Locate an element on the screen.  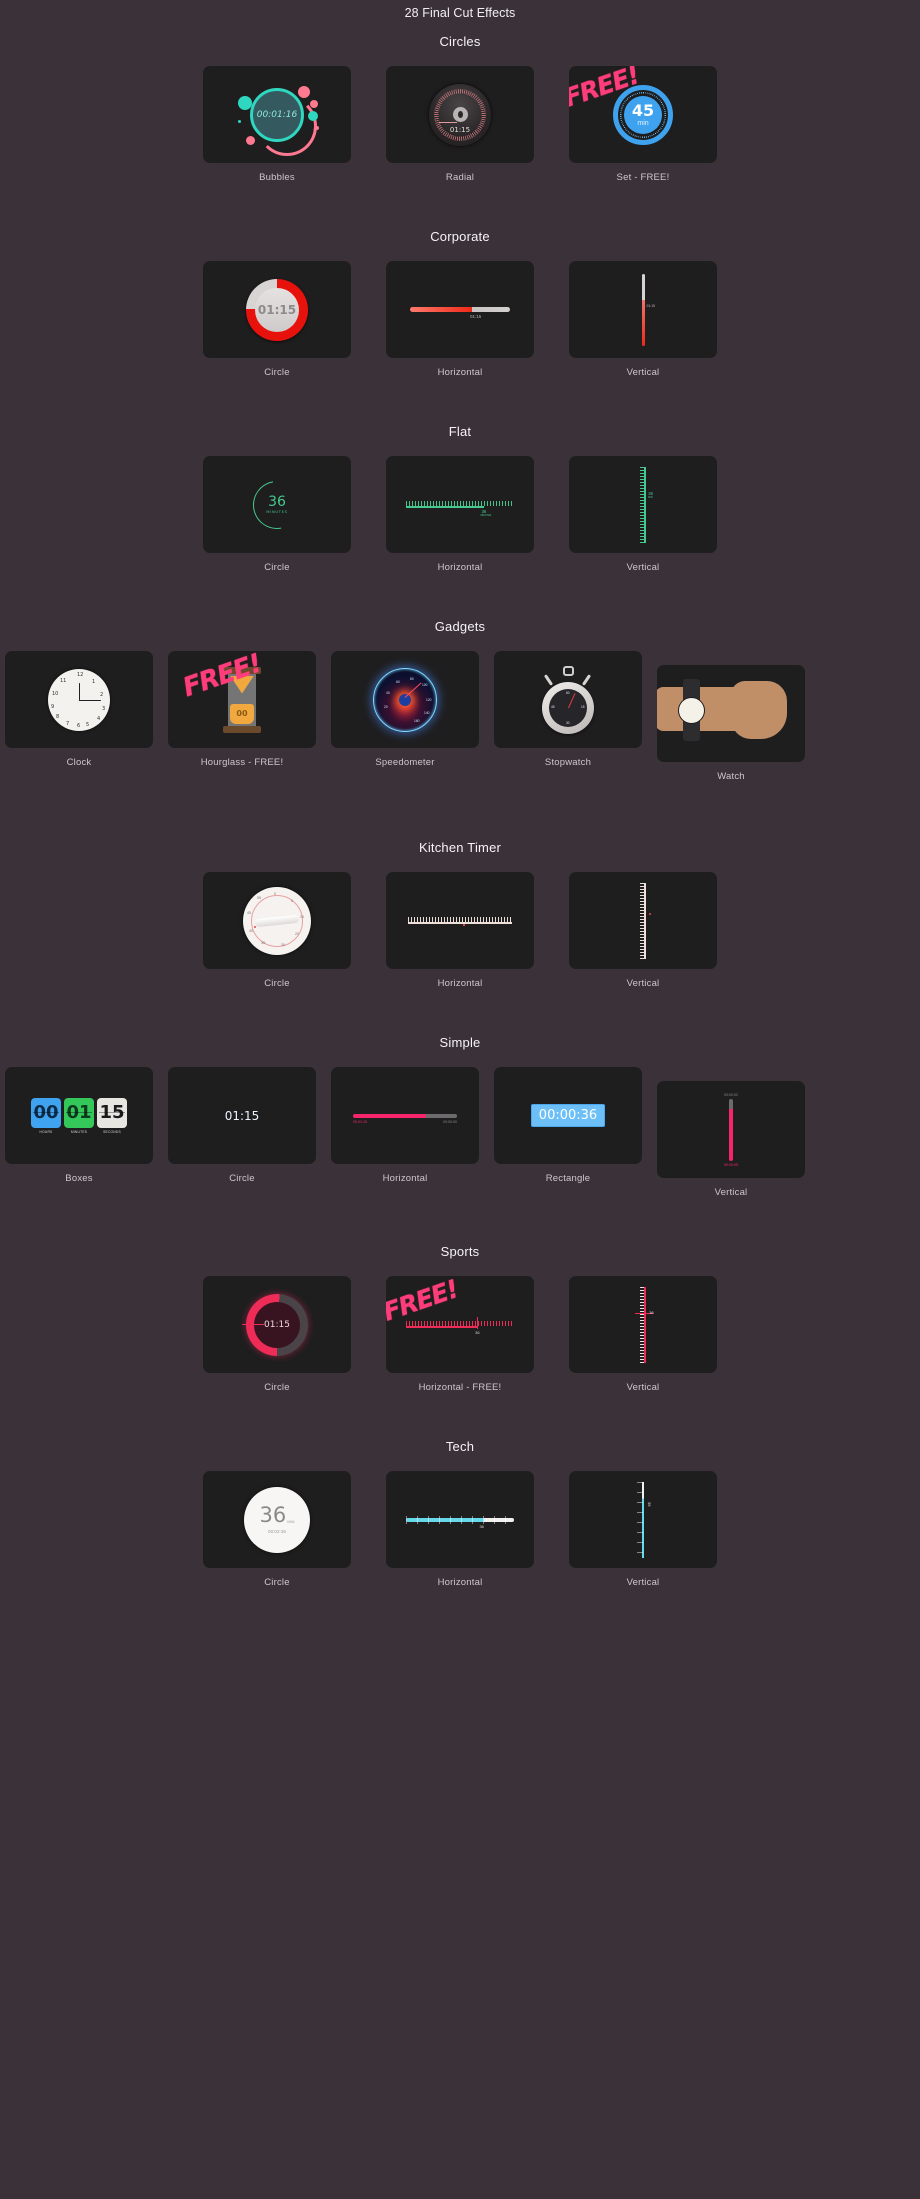
preview-tech-circle: 36 MIN 00:02:36 is located at coordinates (277, 1519).